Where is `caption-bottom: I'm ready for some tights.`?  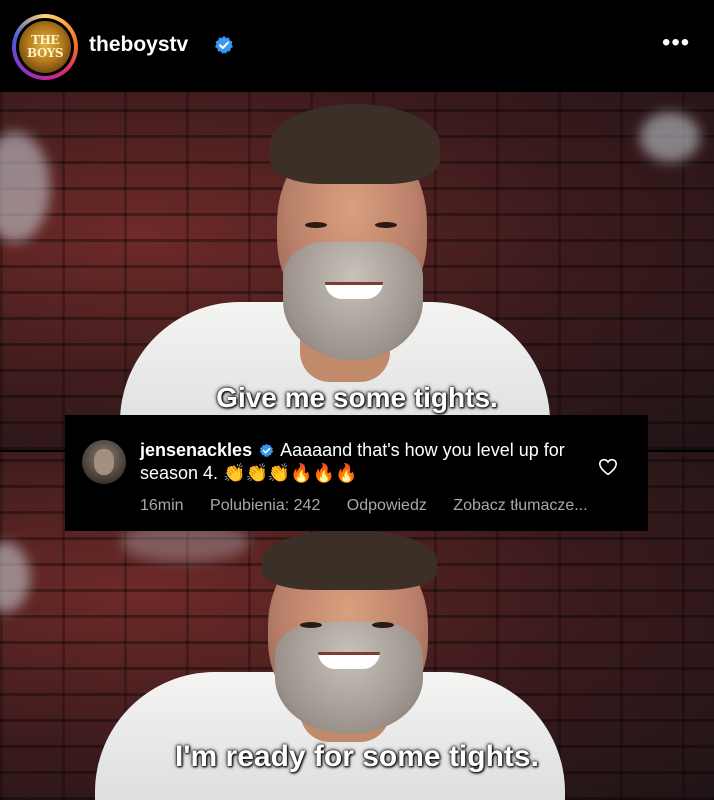 caption-bottom: I'm ready for some tights. is located at coordinates (357, 756).